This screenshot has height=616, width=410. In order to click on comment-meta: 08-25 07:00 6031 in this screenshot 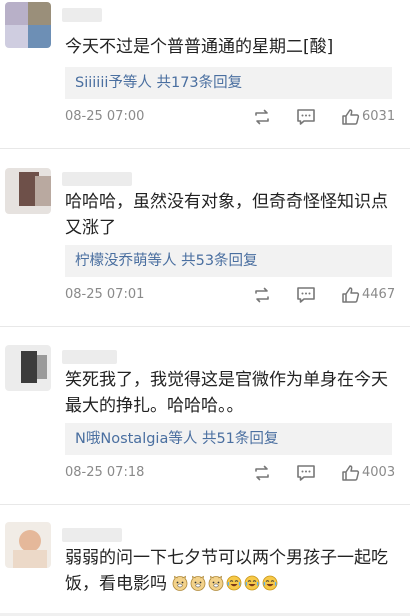, I will do `click(230, 117)`.